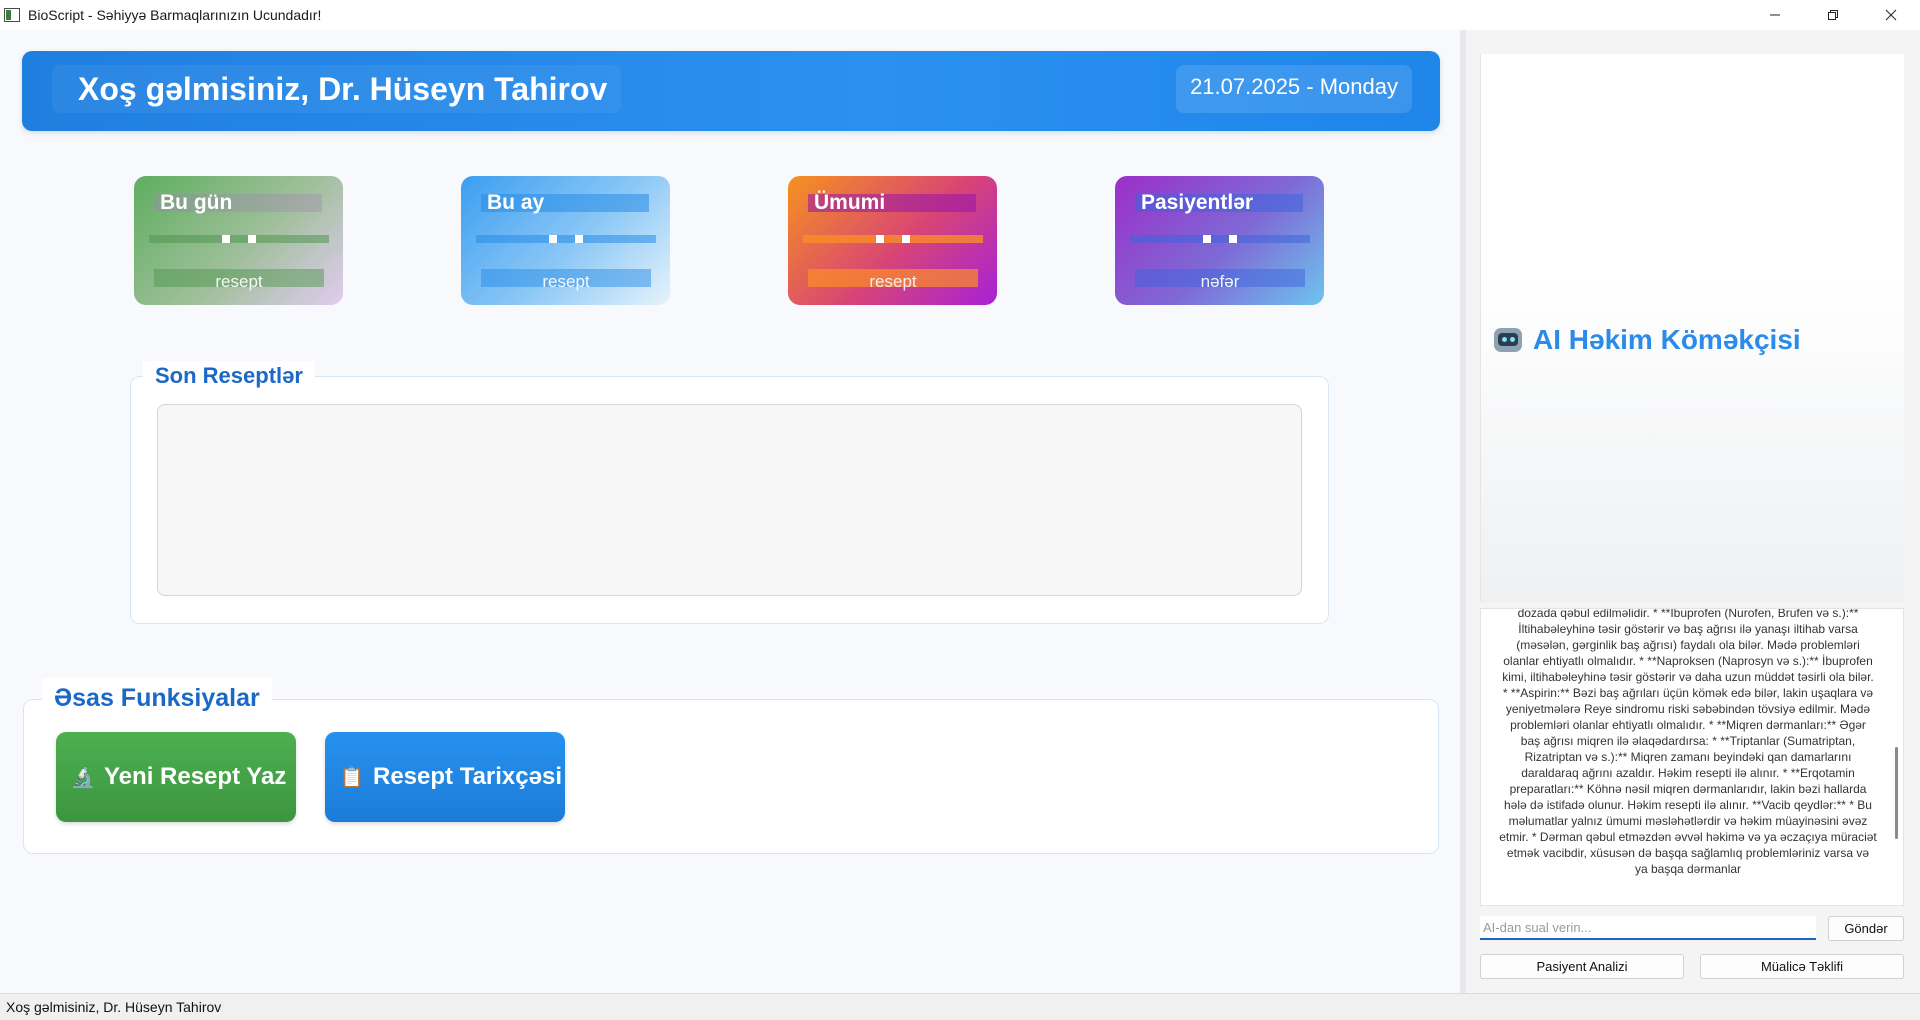 Image resolution: width=1920 pixels, height=1020 pixels. Describe the element at coordinates (352, 778) in the screenshot. I see `clipboard-icon: 📋` at that location.